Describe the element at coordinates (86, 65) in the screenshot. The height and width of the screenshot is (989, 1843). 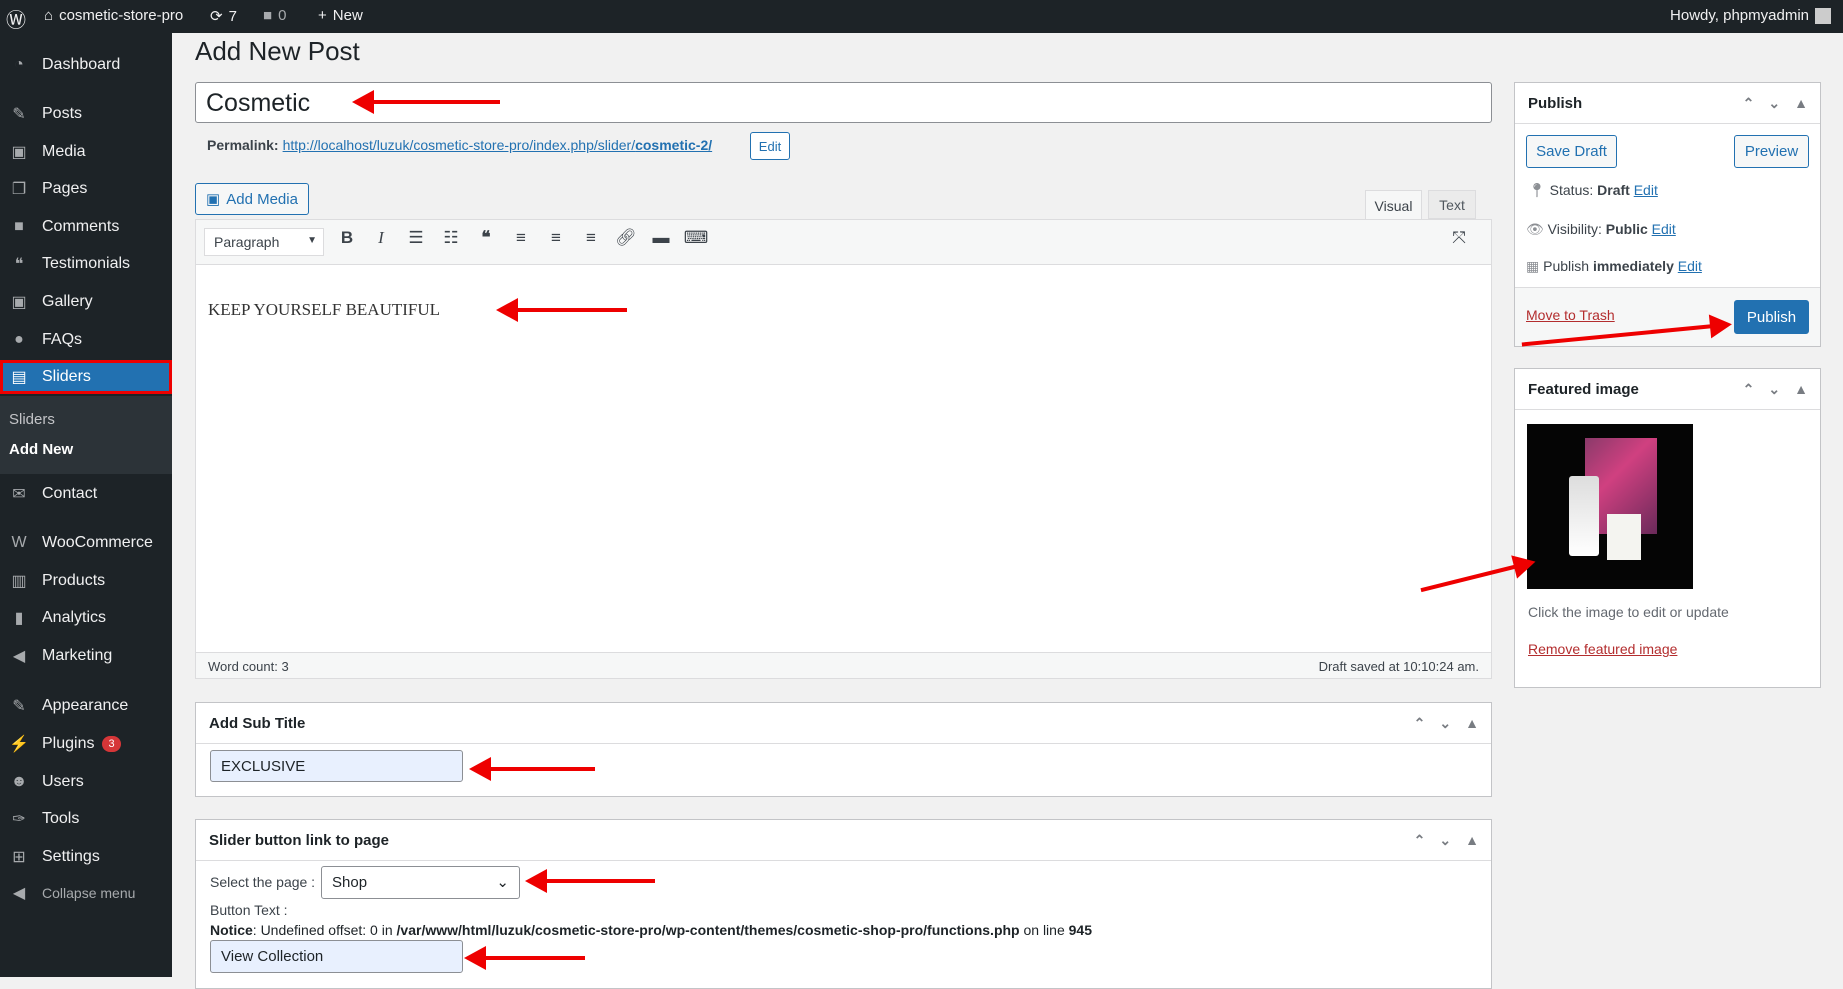
I see `sidebar-item-dashboard: ◔ Dashboard` at that location.